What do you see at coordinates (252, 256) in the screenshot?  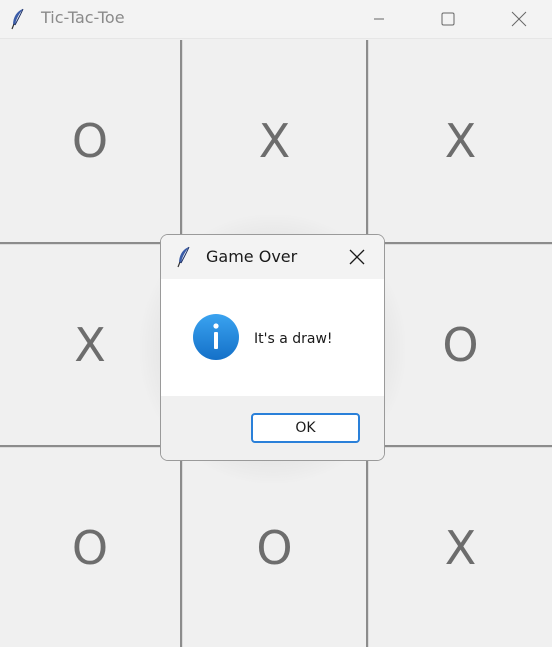 I see `dialog-title: Game Over` at bounding box center [252, 256].